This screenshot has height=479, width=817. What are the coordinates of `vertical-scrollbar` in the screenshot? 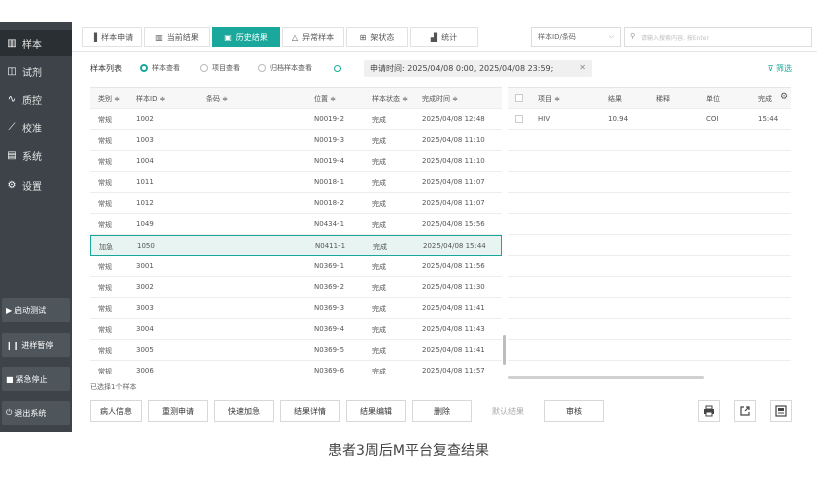 It's located at (504, 350).